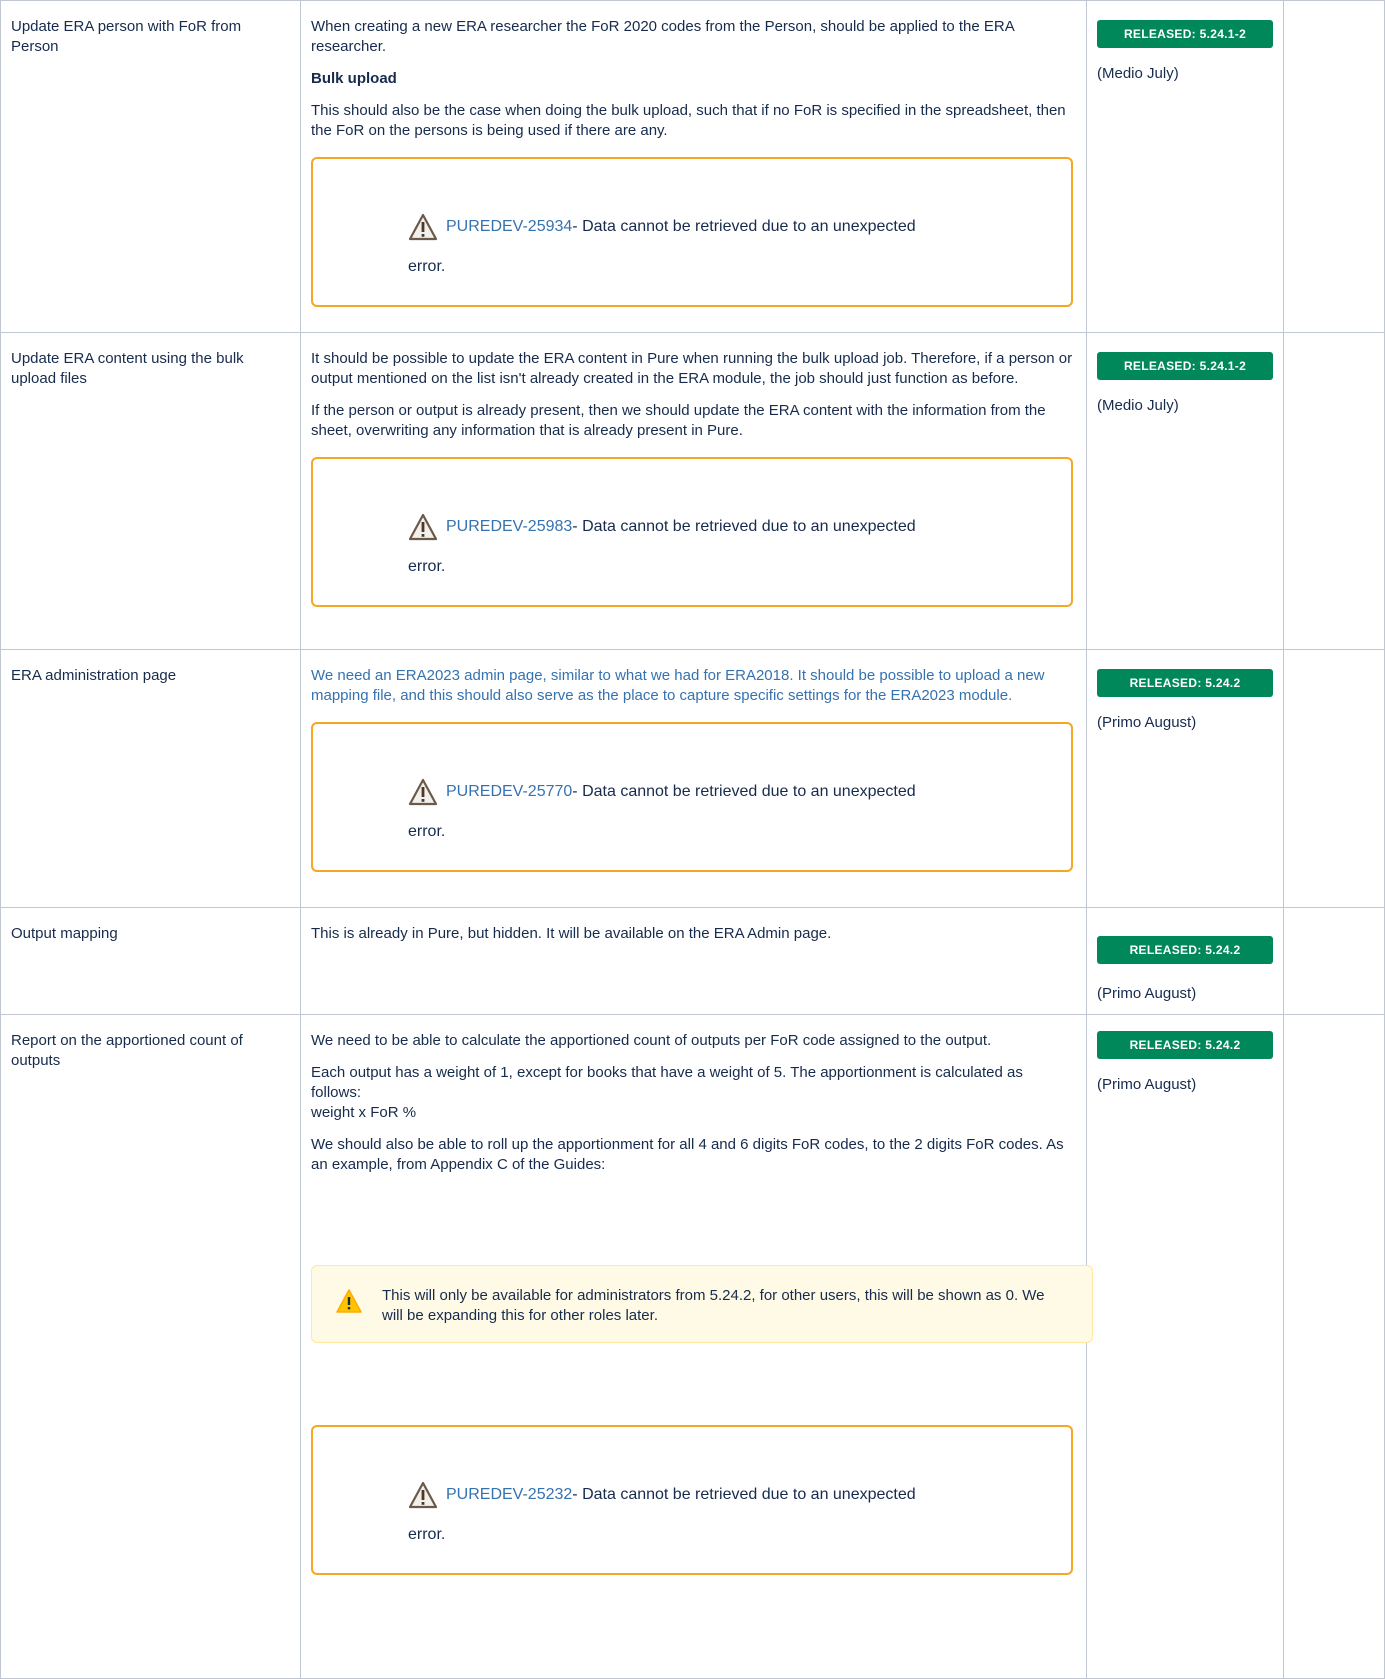 This screenshot has width=1385, height=1679. Describe the element at coordinates (364, 1112) in the screenshot. I see `formula: weight x FoR %` at that location.